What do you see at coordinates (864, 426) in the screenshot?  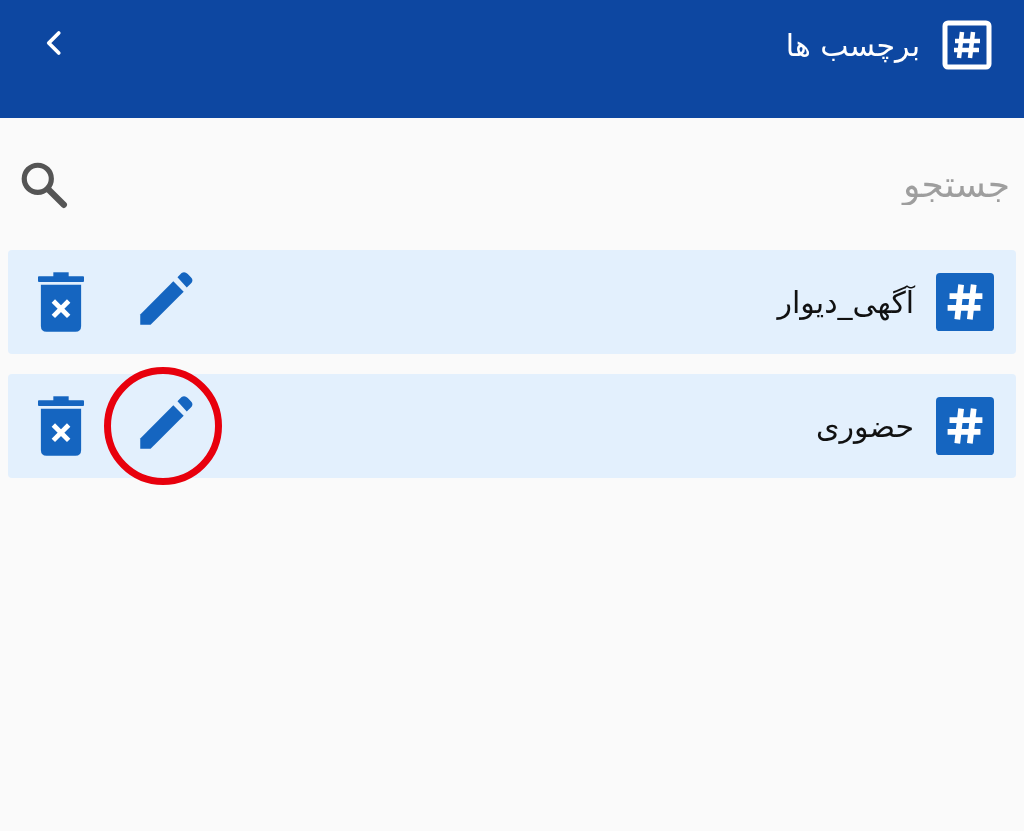 I see `tag-name: حضوری` at bounding box center [864, 426].